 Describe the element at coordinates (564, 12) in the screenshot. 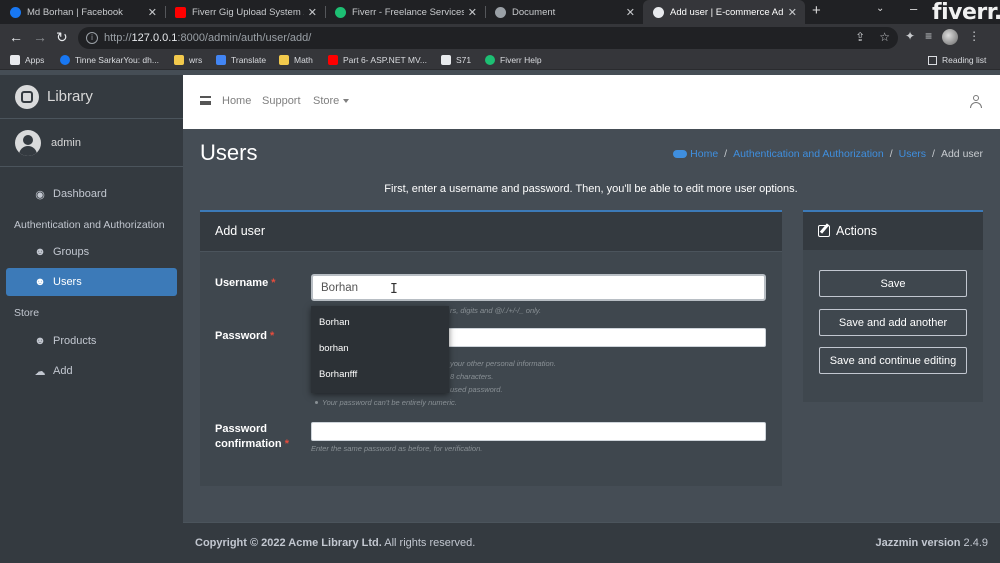

I see `browser-tab-document: Document ✕` at that location.